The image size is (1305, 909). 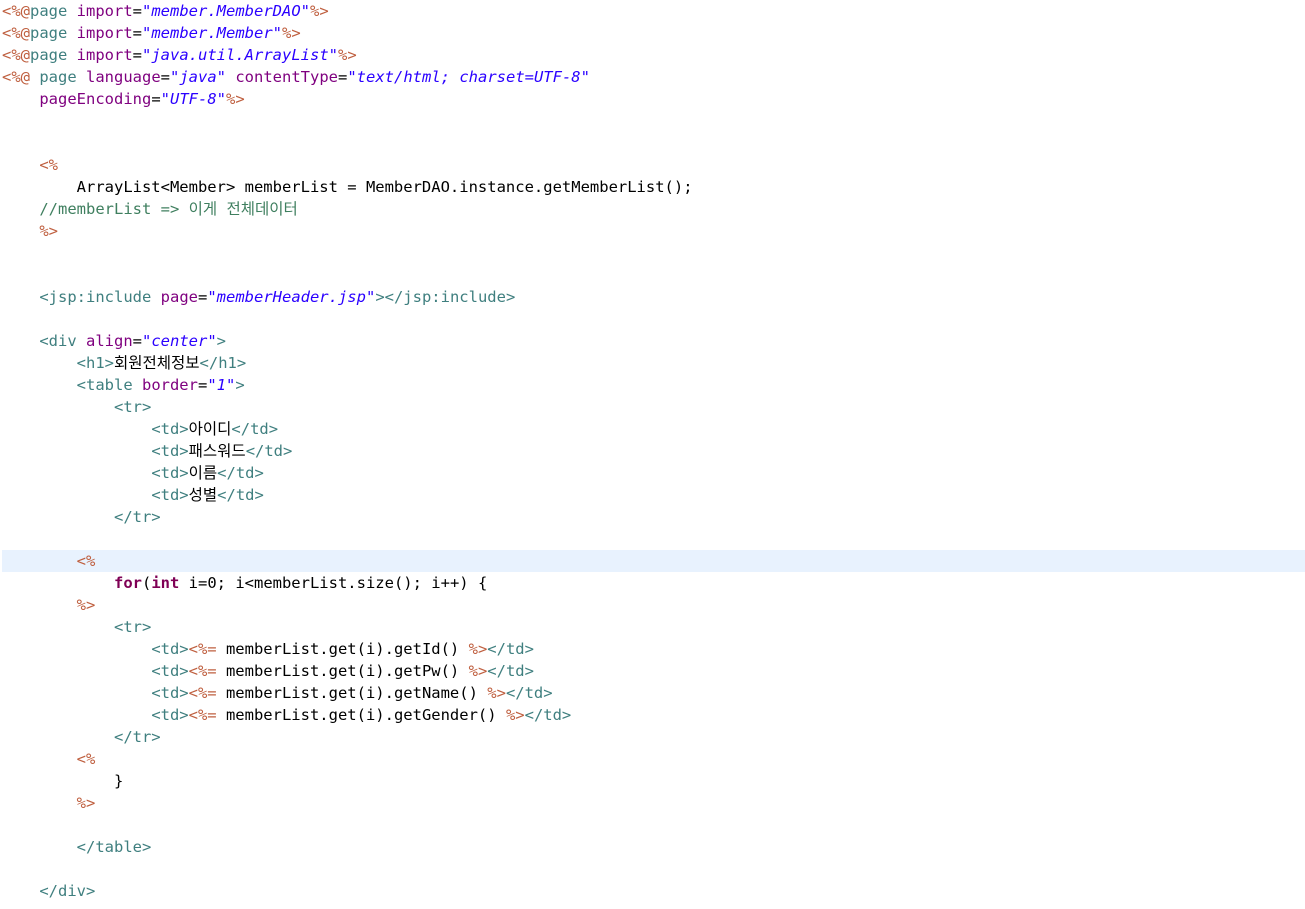 I want to click on code-token-tag: </h1>, so click(x=223, y=363).